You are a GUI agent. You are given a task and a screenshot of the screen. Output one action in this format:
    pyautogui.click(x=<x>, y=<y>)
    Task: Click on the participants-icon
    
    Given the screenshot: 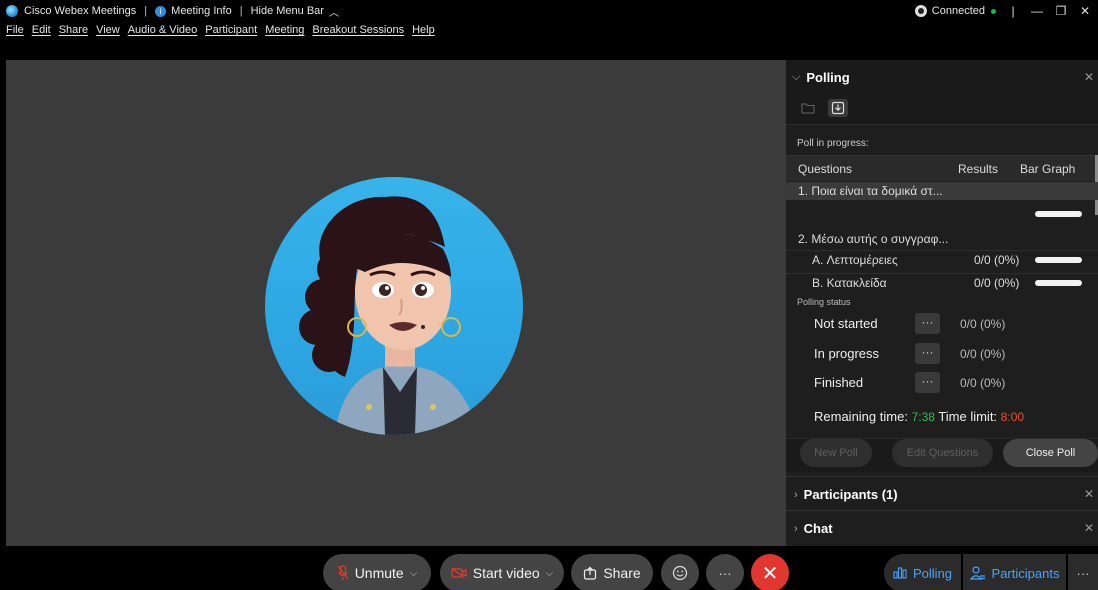 What is the action you would take?
    pyautogui.click(x=977, y=573)
    